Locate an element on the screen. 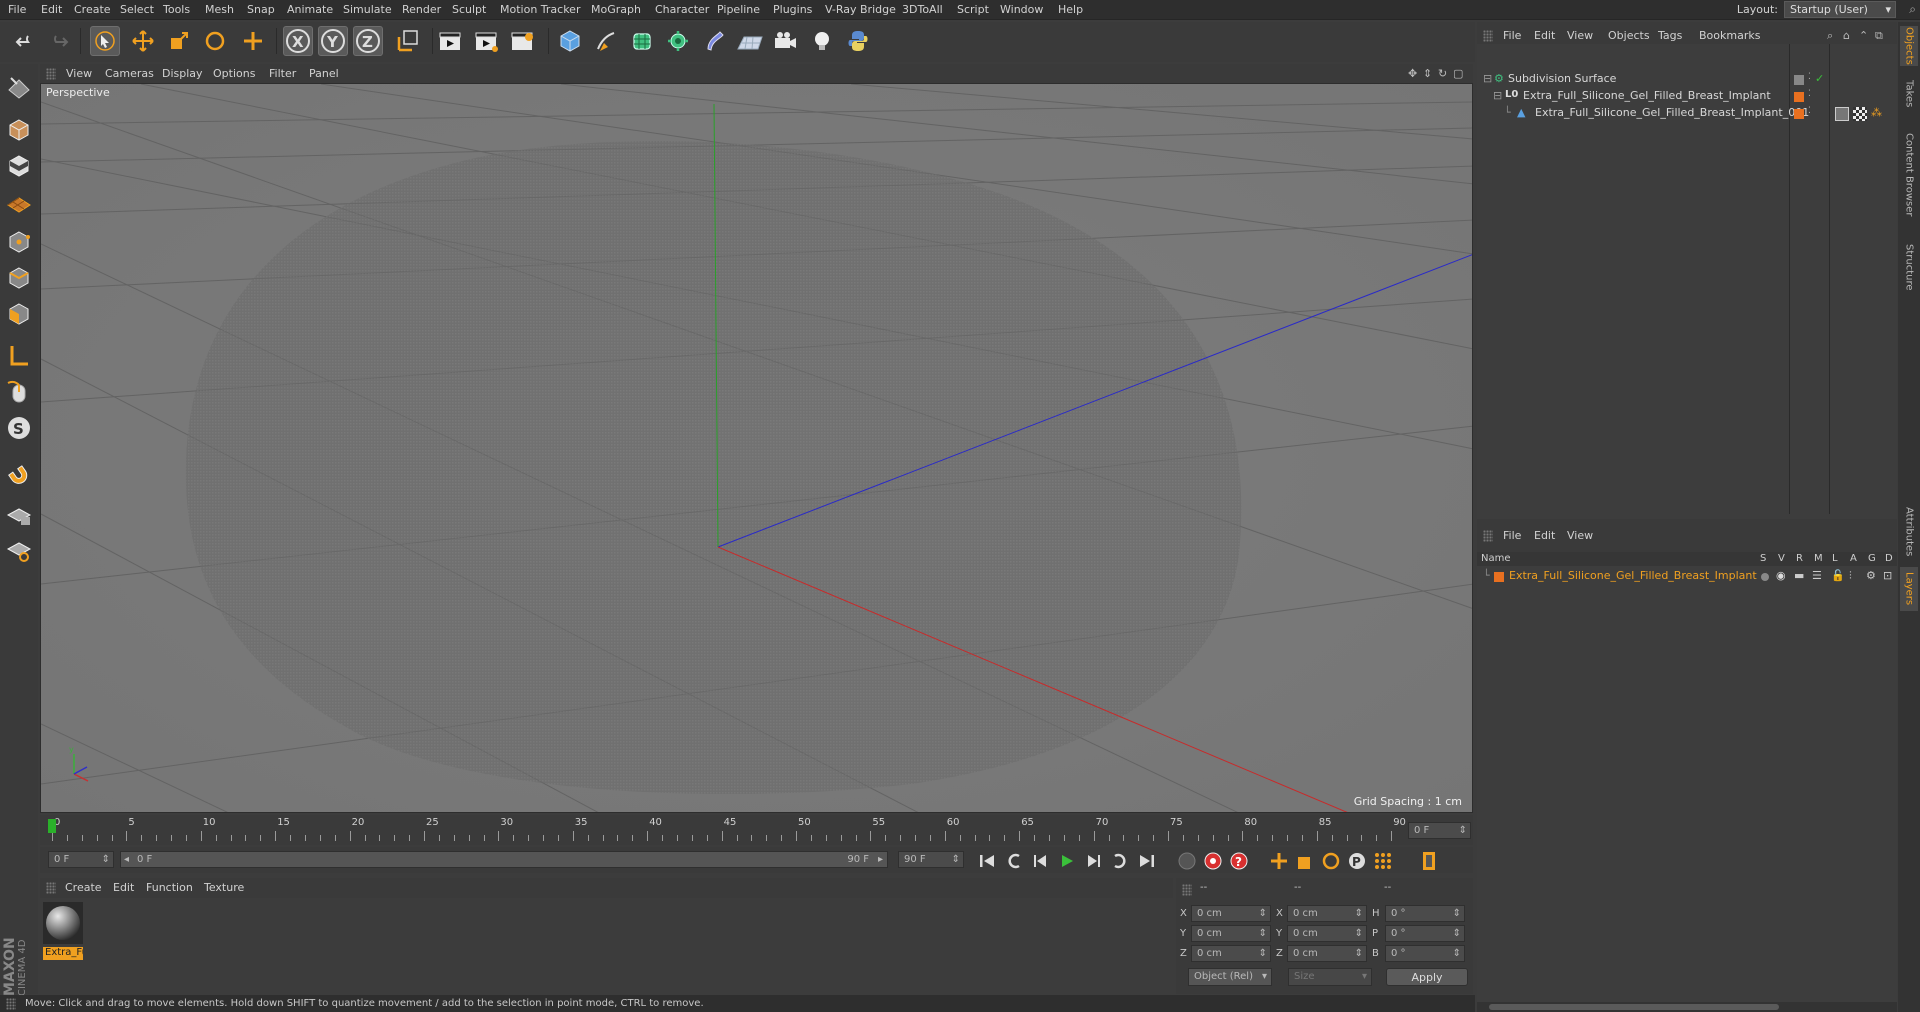 Image resolution: width=1920 pixels, height=1012 pixels. tab-attributes: Attributes is located at coordinates (1909, 532).